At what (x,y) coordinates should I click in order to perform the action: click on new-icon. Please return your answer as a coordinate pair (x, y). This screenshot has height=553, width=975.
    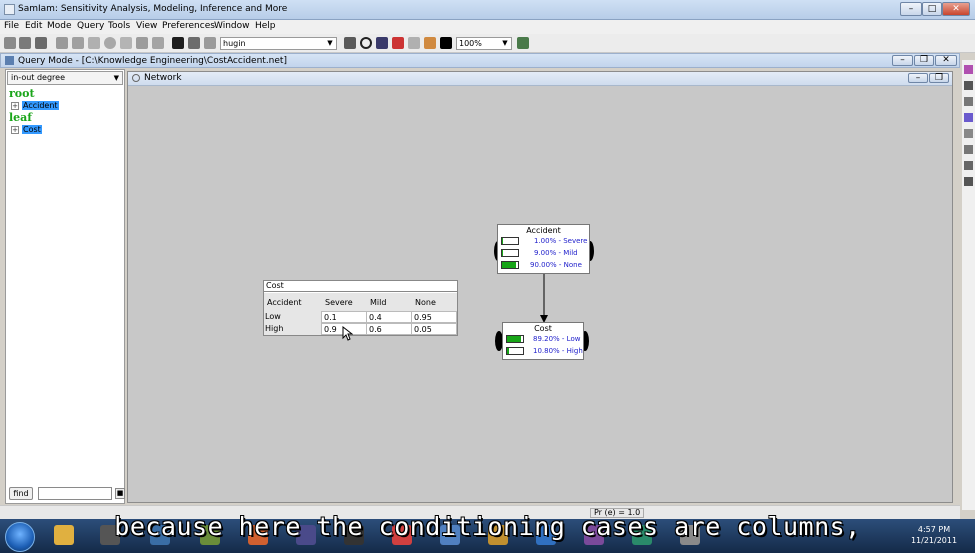
    Looking at the image, I should click on (10, 43).